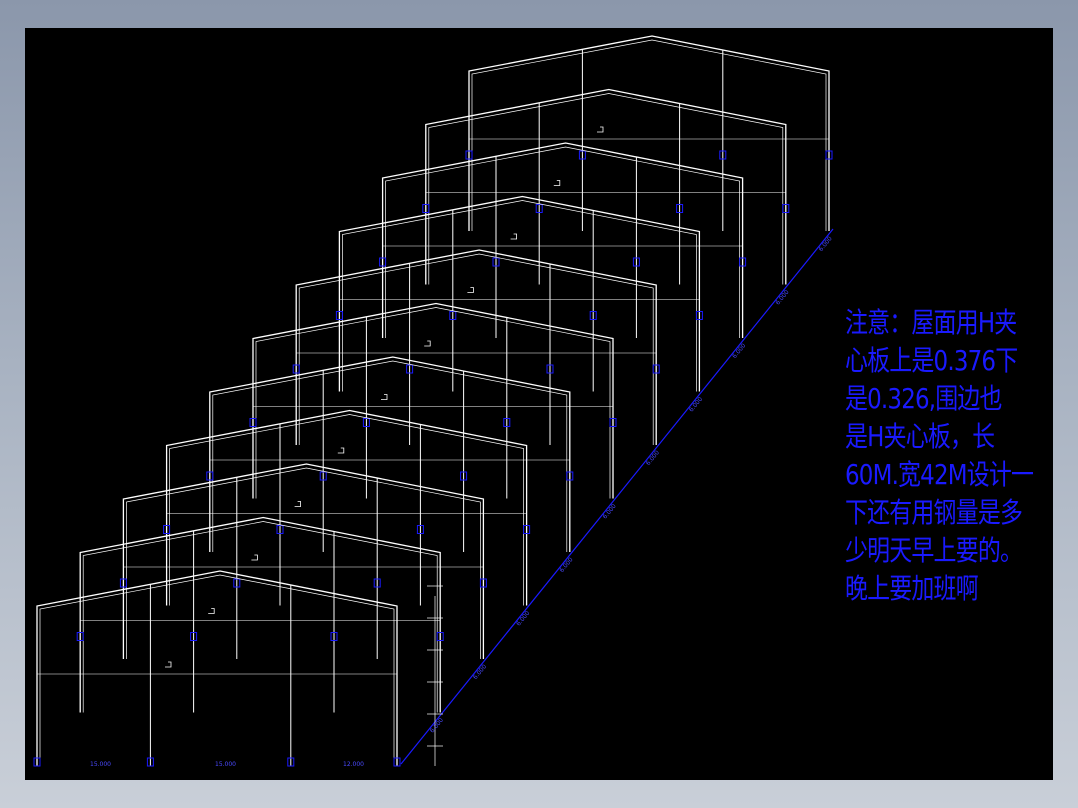 Image resolution: width=1078 pixels, height=808 pixels. I want to click on note-line-3: 是0.326,围边也, so click(923, 398).